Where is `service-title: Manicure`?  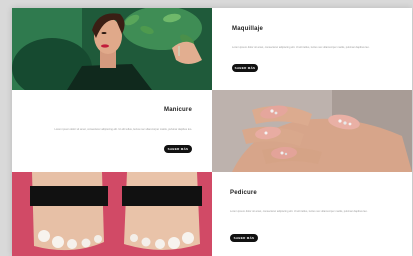 service-title: Manicure is located at coordinates (178, 110).